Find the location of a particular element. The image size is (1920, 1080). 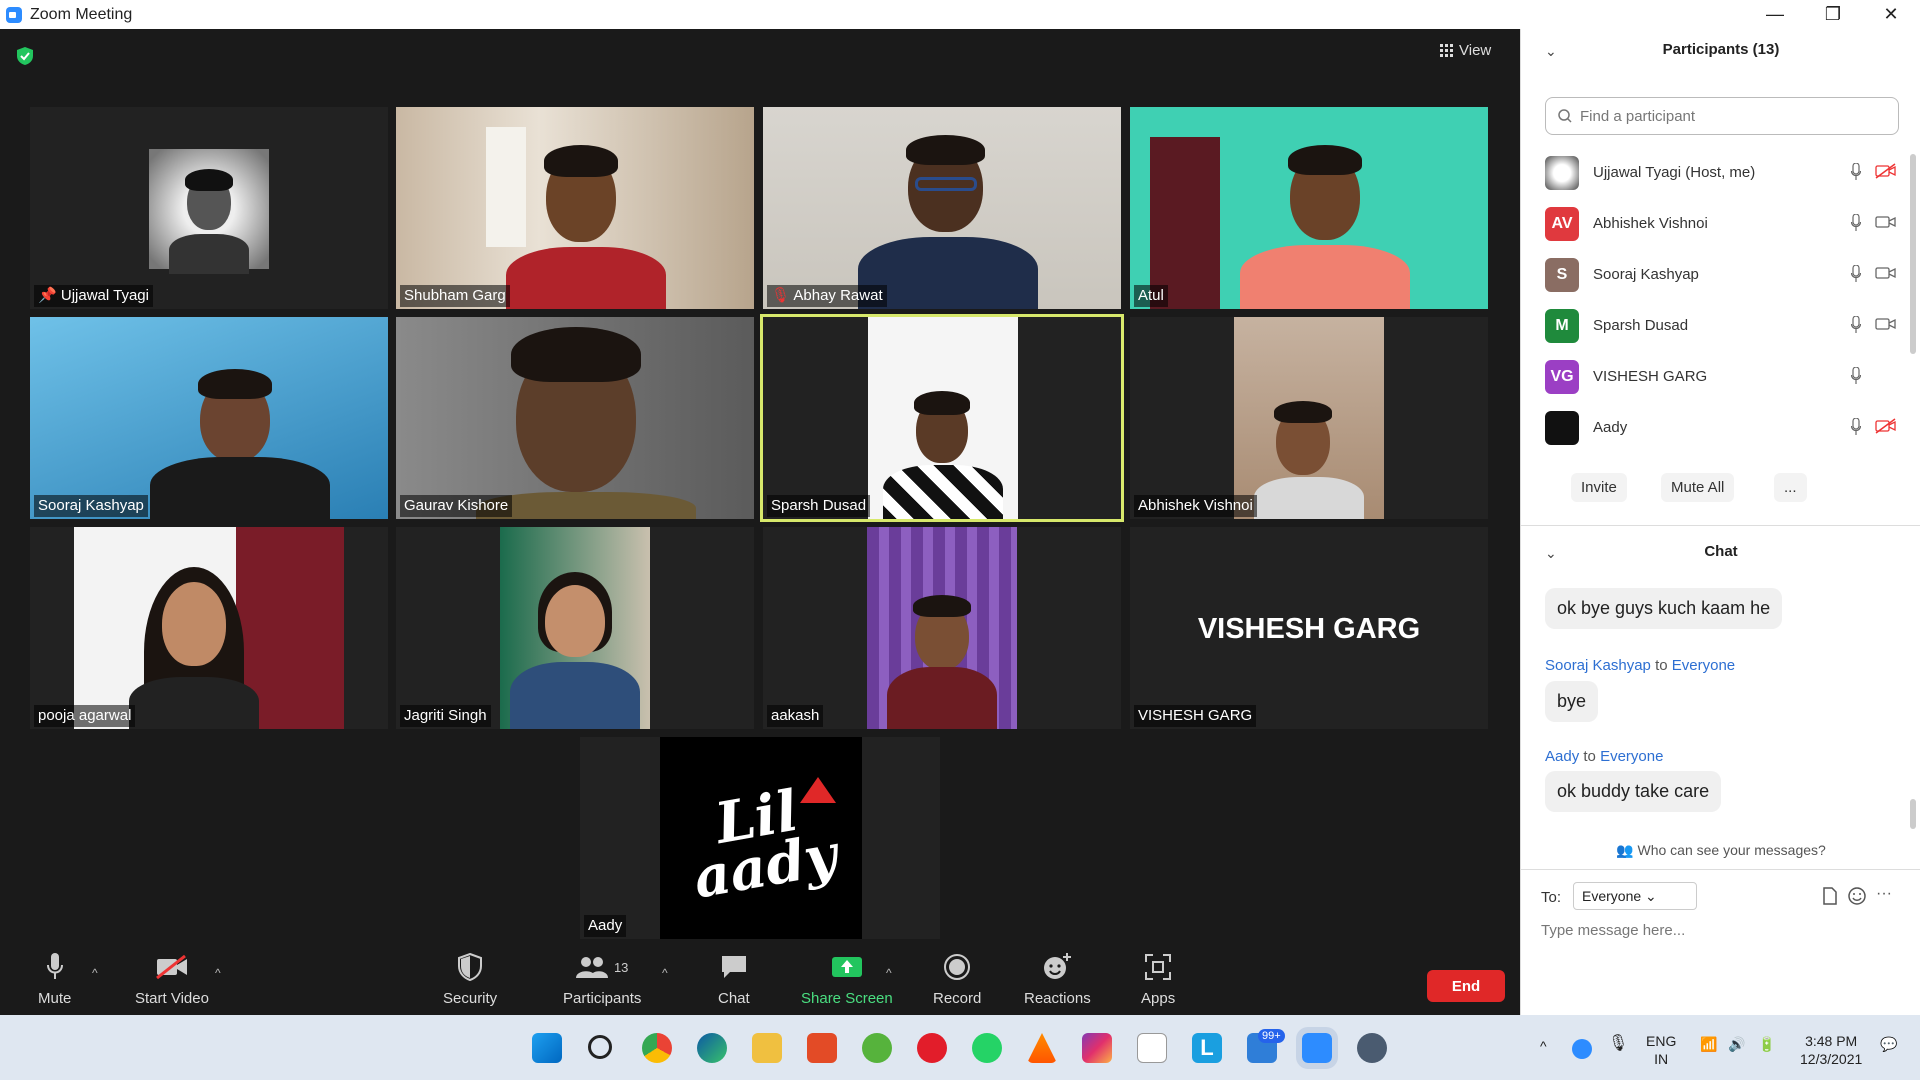

video-tile-sooraj: Sooraj Kashyap is located at coordinates (209, 418).